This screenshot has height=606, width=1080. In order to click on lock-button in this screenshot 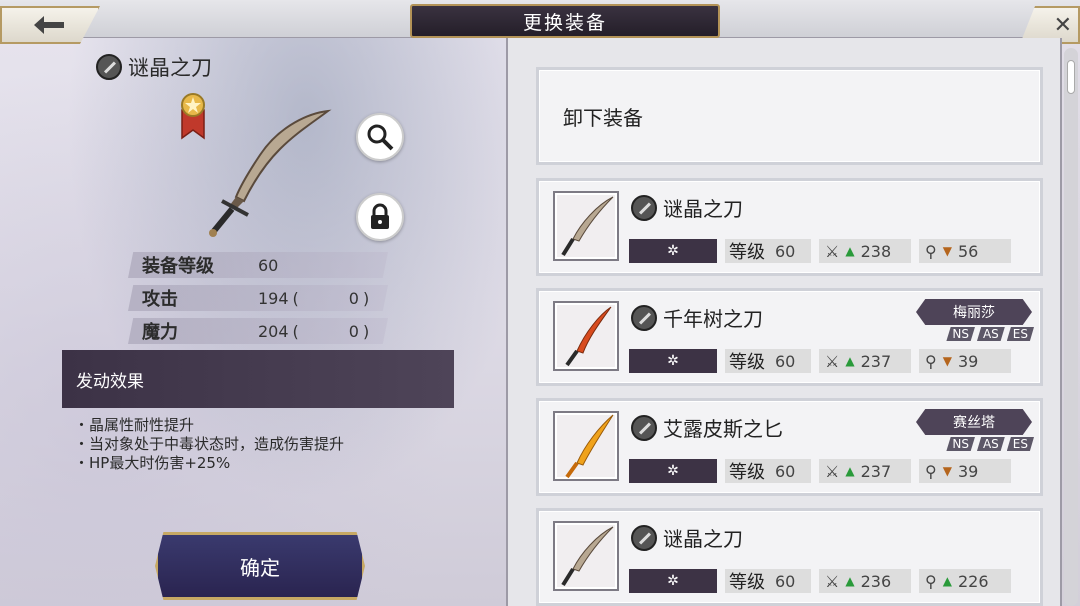, I will do `click(380, 217)`.